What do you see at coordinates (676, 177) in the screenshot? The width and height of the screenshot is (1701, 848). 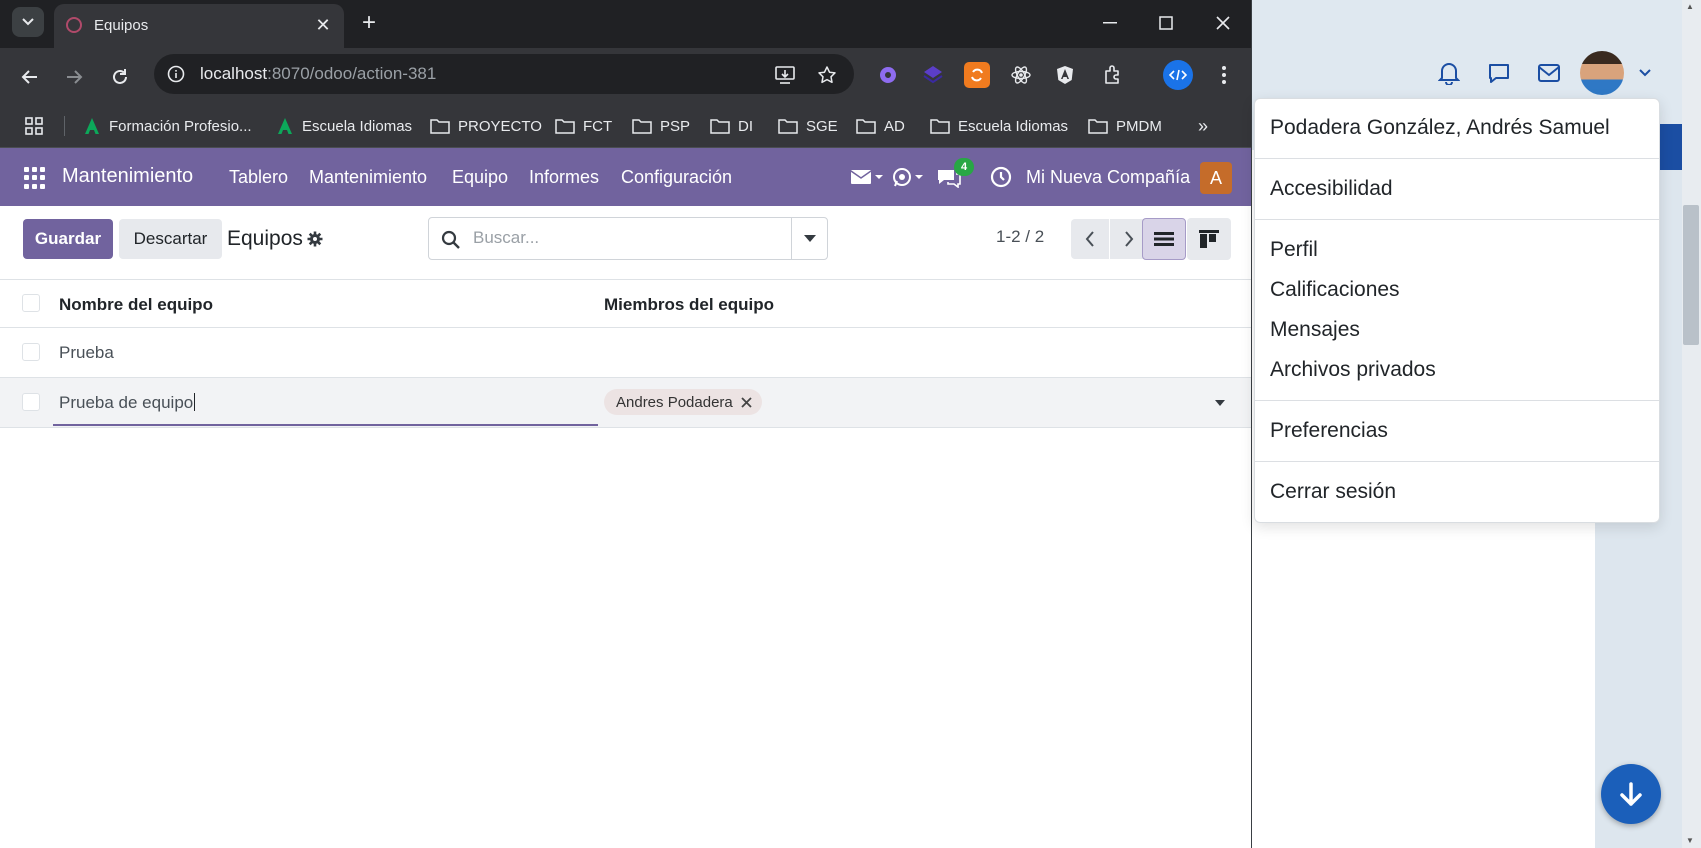 I see `menu-configuracion: Configuración` at bounding box center [676, 177].